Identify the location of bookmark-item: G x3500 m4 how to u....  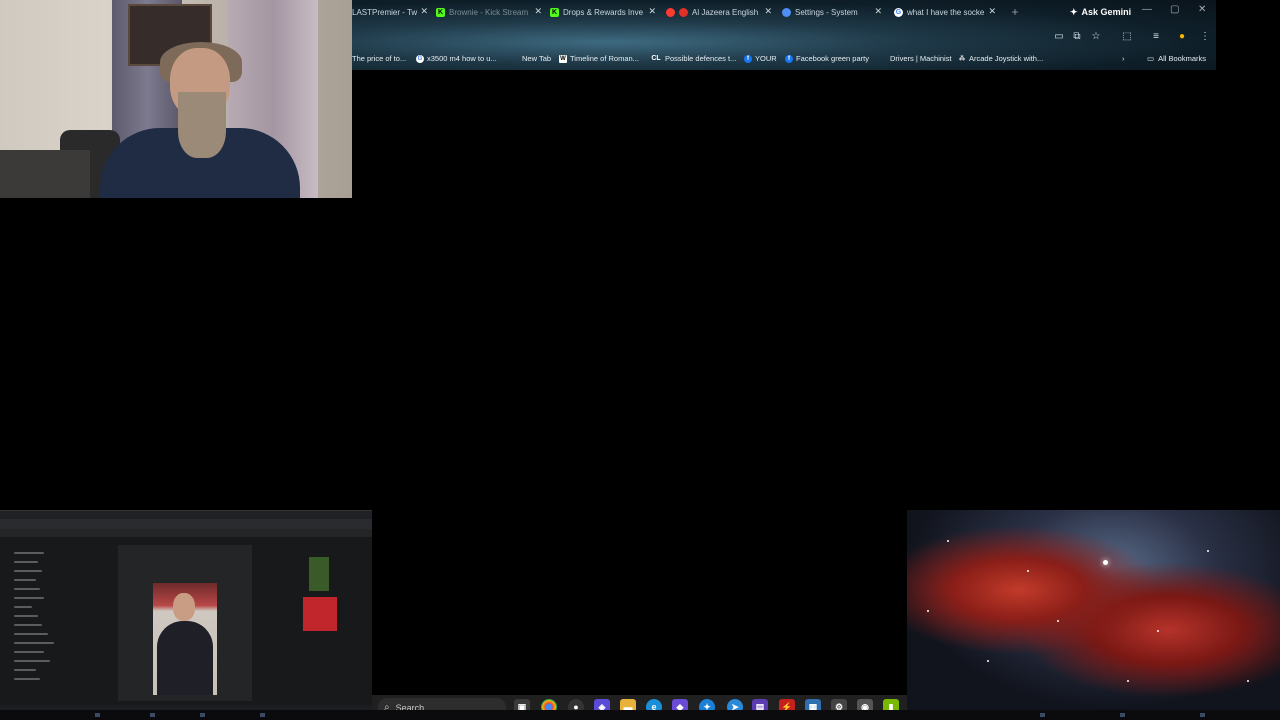
(456, 58).